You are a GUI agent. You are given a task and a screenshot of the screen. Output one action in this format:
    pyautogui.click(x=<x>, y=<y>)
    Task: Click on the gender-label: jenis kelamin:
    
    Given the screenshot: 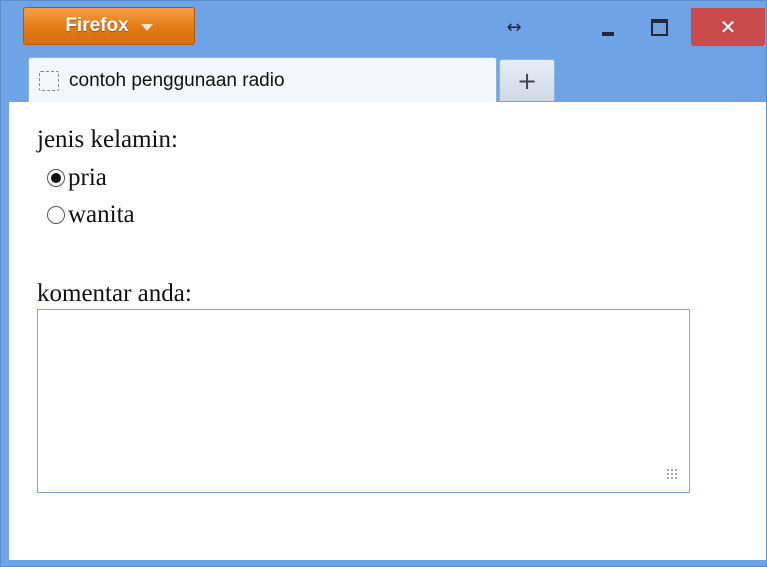 What is the action you would take?
    pyautogui.click(x=107, y=139)
    